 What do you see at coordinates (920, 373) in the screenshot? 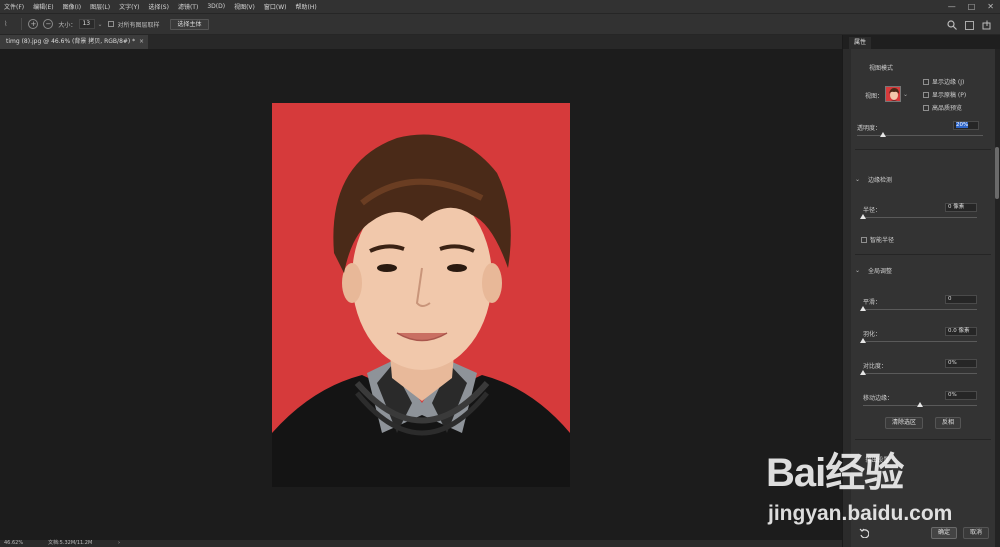
I see `contrast-slider` at bounding box center [920, 373].